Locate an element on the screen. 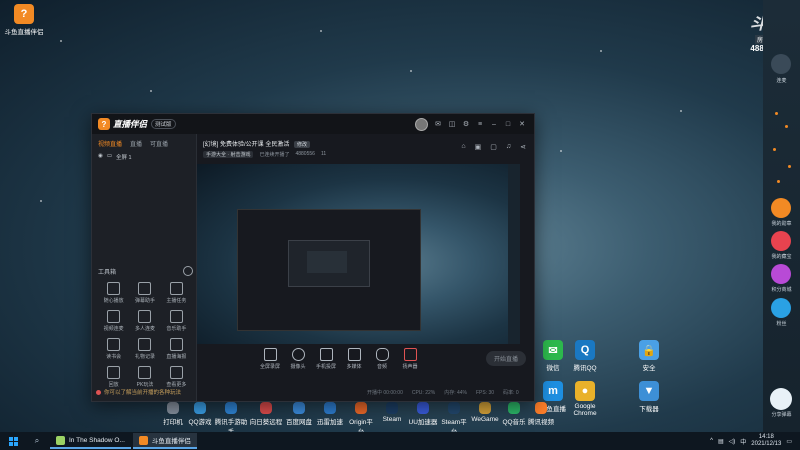 This screenshot has width=800, height=450. avatar is located at coordinates (421, 124).